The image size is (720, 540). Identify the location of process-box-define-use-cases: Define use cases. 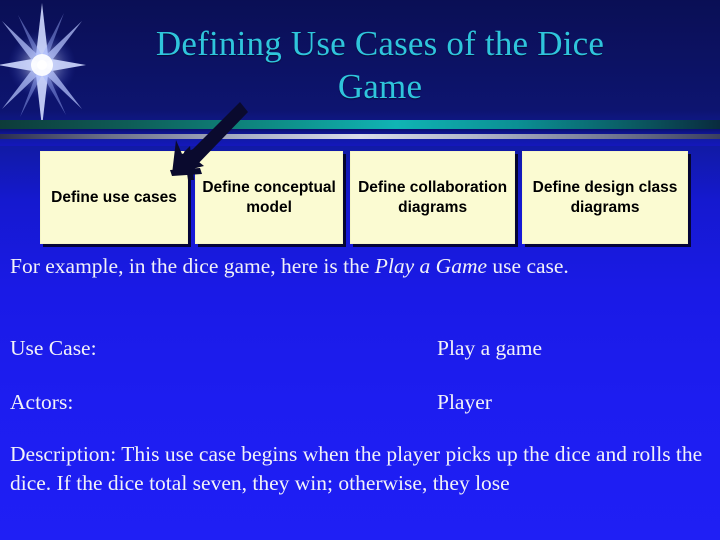
(114, 197).